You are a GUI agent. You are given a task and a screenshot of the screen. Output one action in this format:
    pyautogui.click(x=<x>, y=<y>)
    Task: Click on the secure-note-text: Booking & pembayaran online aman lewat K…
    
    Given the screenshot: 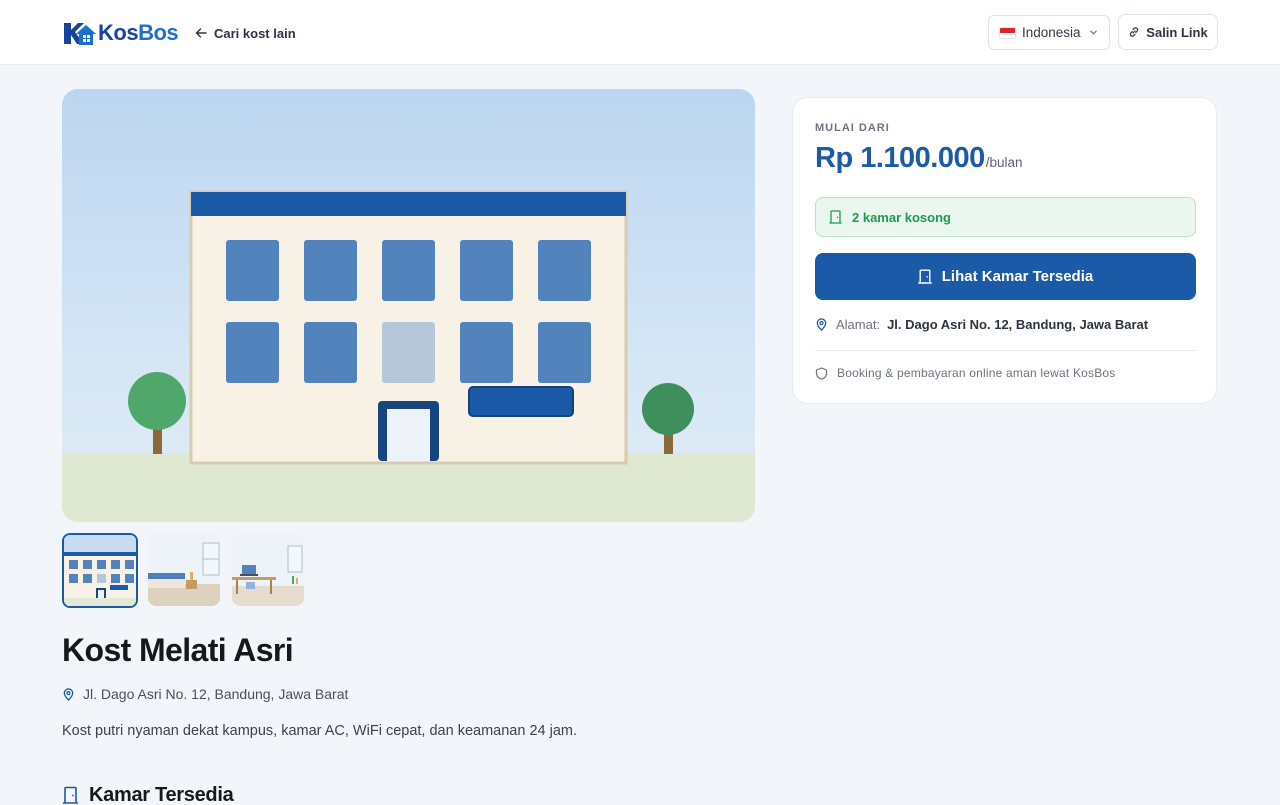 What is the action you would take?
    pyautogui.click(x=976, y=373)
    